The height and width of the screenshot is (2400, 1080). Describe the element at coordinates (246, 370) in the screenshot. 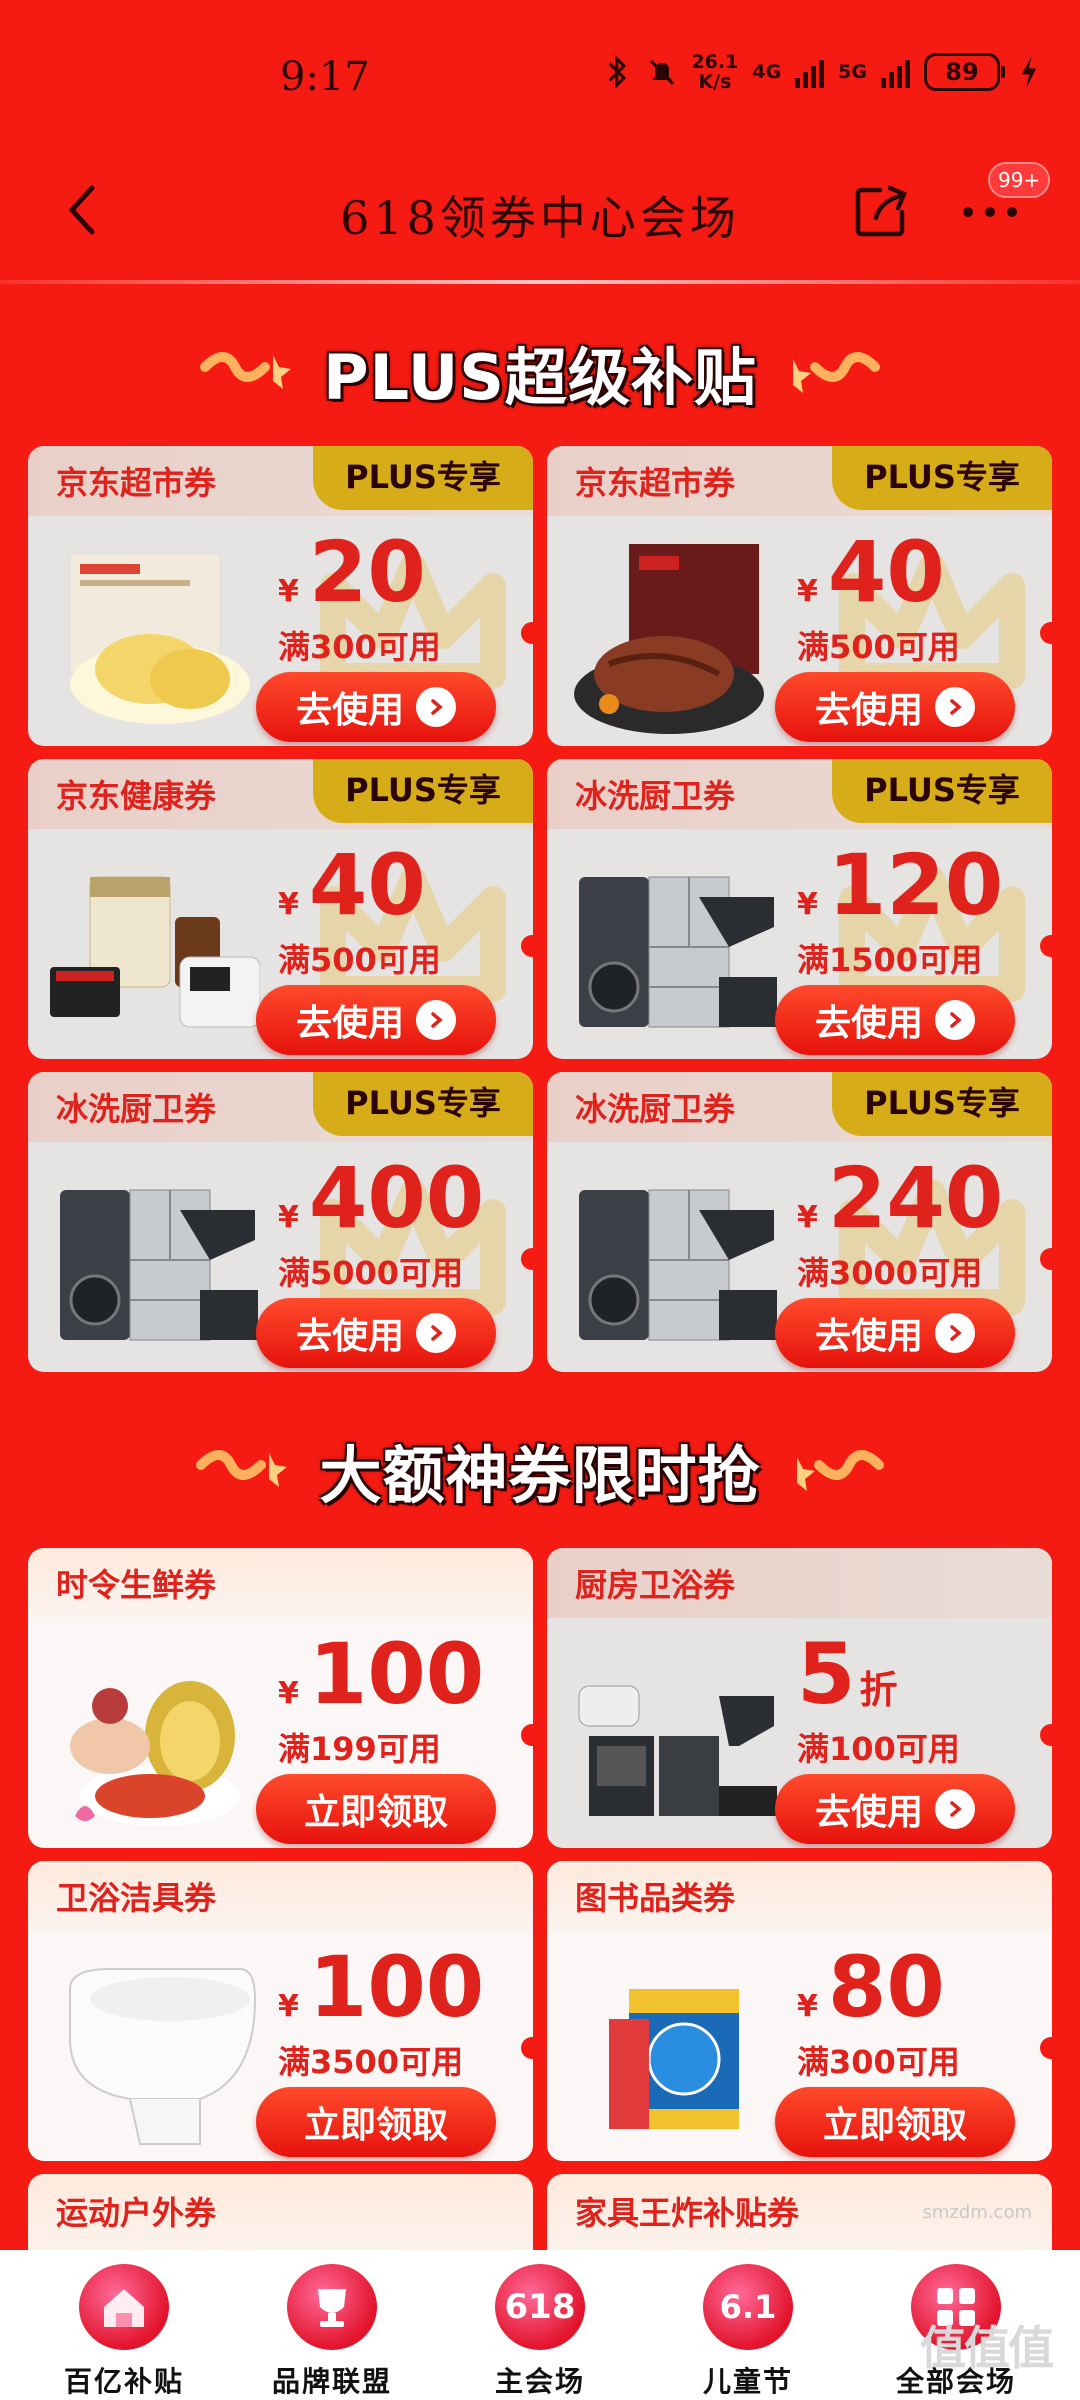

I see `ribbon-left-icon` at that location.